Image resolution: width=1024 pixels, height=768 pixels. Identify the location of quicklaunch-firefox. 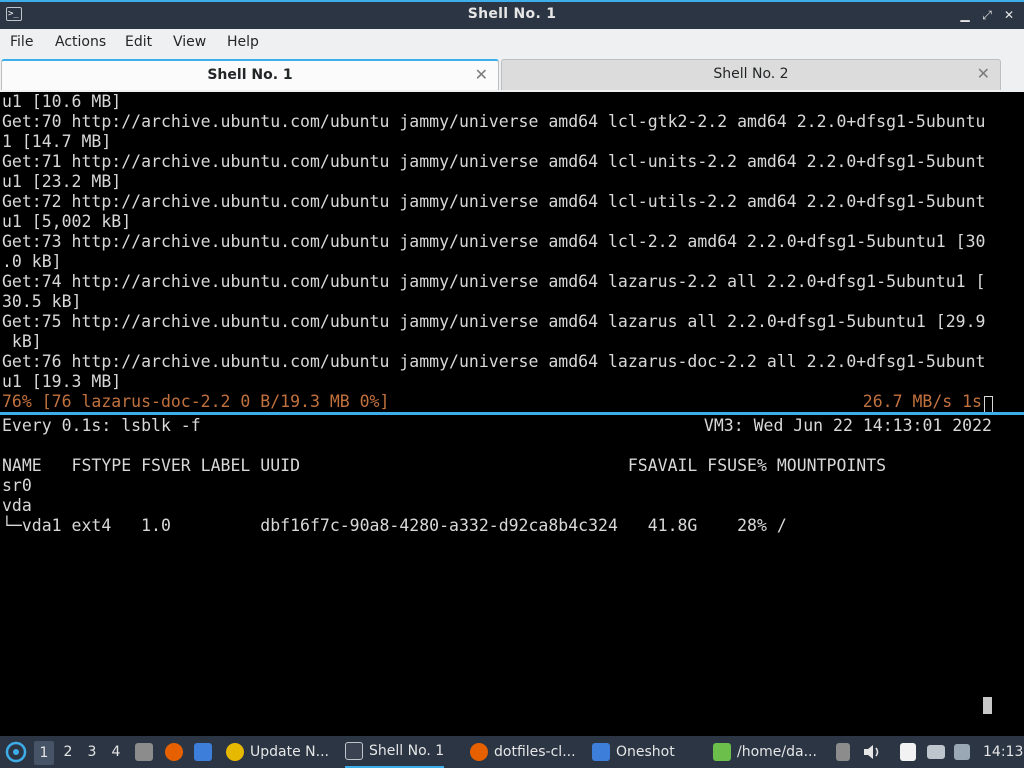
(174, 752).